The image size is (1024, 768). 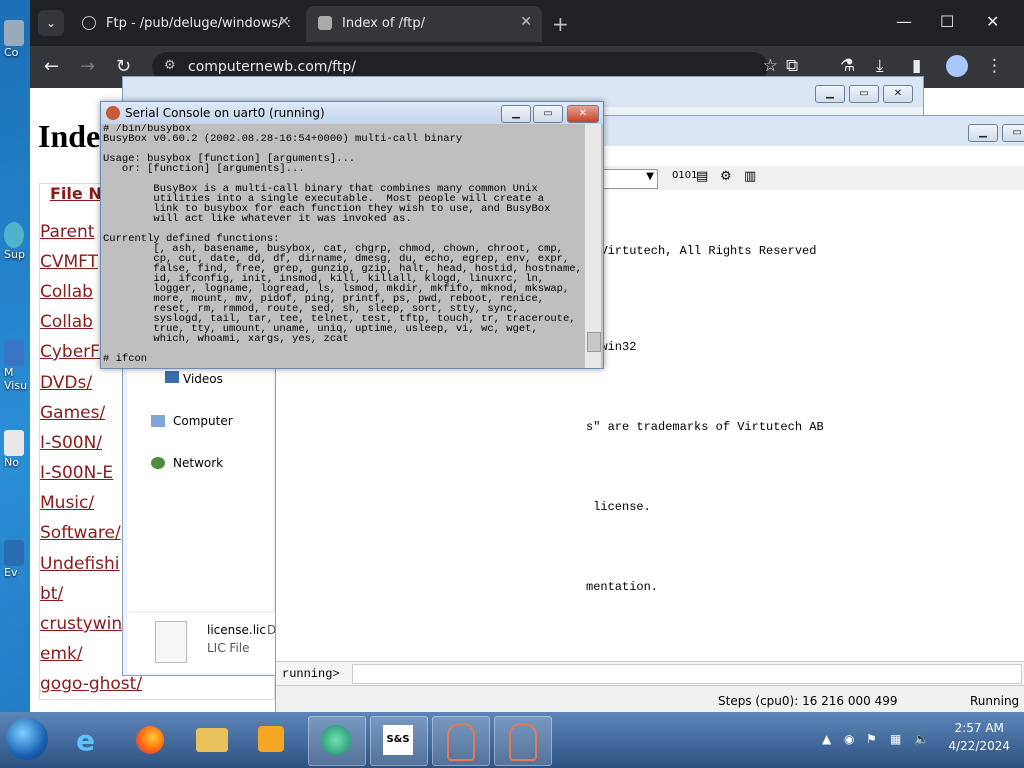 What do you see at coordinates (994, 66) in the screenshot?
I see `menu-kebab-icon: ⋮` at bounding box center [994, 66].